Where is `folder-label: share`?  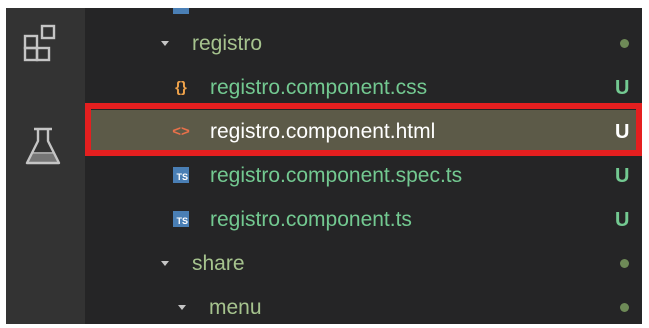
folder-label: share is located at coordinates (218, 263).